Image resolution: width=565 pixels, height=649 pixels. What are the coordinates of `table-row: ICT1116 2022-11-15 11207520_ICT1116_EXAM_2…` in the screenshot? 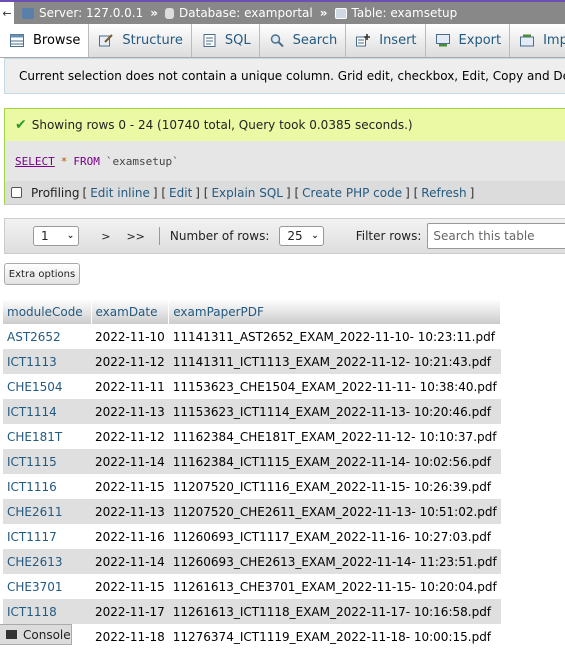 It's located at (252, 486).